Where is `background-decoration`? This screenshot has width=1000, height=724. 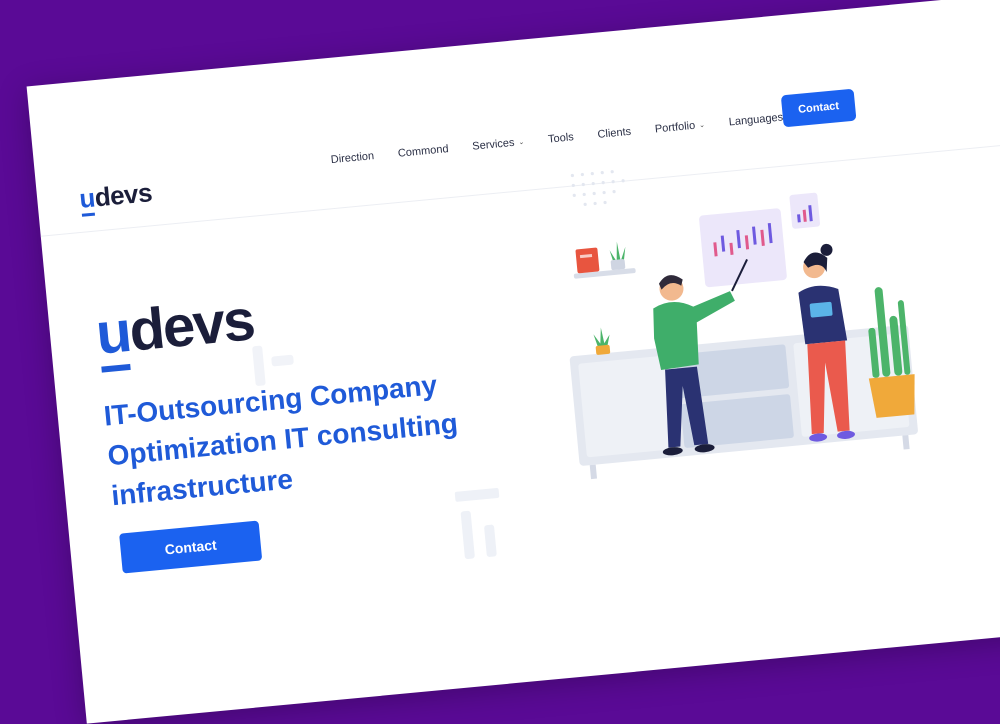 background-decoration is located at coordinates (477, 523).